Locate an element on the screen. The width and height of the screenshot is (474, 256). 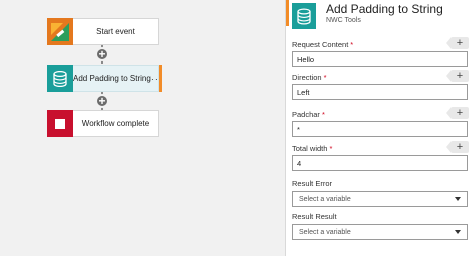
field-label: Total width is located at coordinates (310, 148).